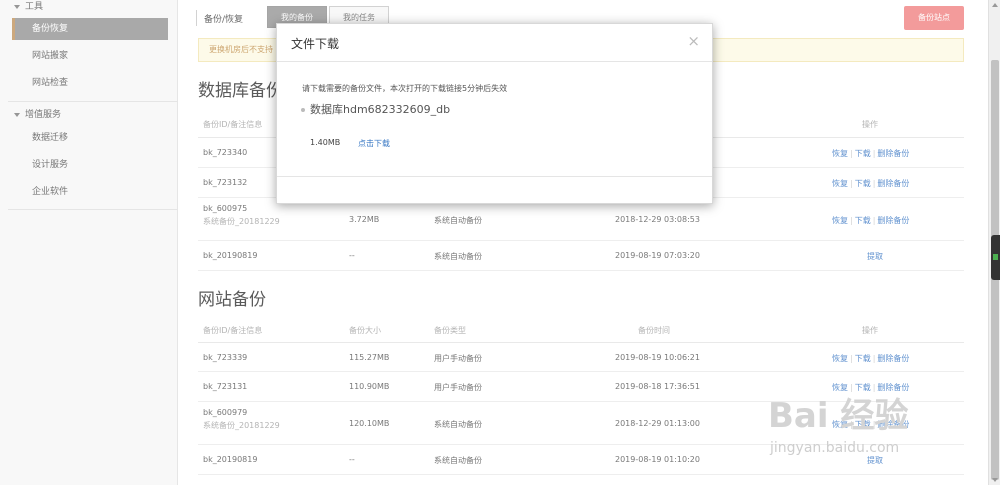  I want to click on dialog-footer-divider, so click(494, 176).